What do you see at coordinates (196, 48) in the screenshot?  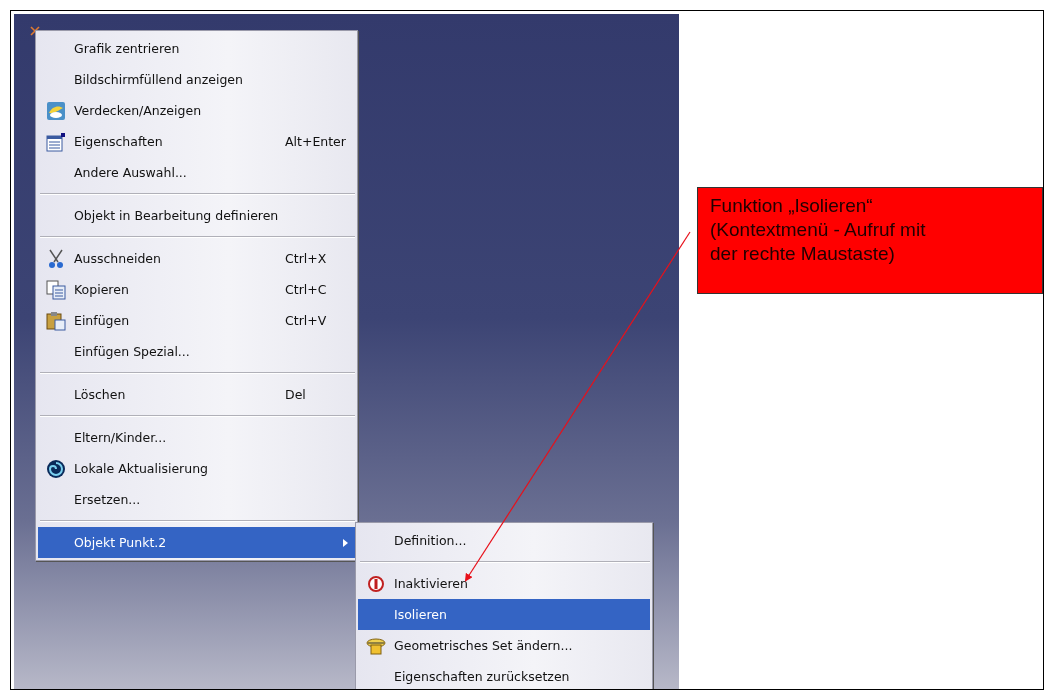 I see `menu-item: Grafik zentrieren` at bounding box center [196, 48].